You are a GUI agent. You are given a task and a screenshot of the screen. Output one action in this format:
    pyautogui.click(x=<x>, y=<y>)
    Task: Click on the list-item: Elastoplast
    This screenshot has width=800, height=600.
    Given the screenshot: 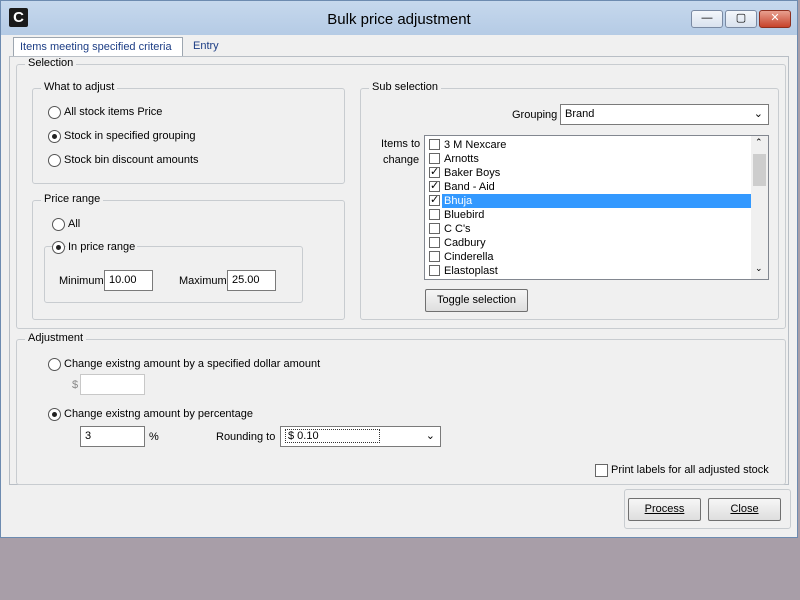 What is the action you would take?
    pyautogui.click(x=588, y=271)
    